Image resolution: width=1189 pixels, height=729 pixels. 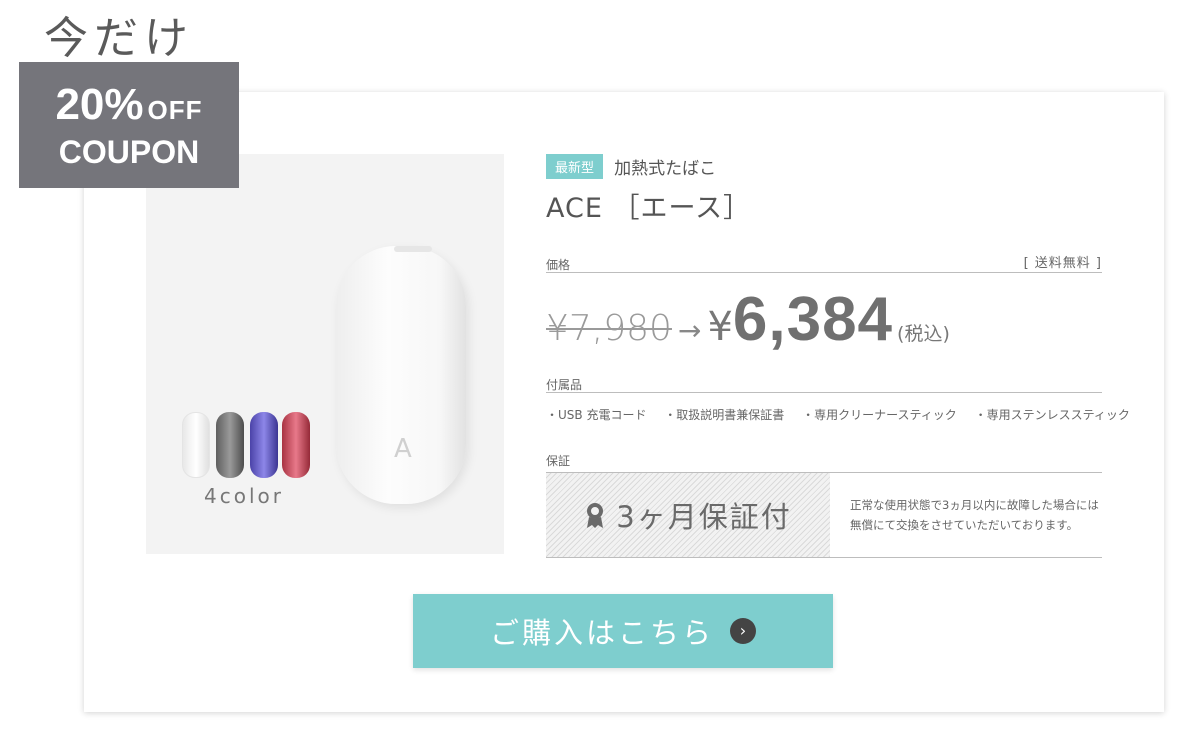 I want to click on coupon-discount: 20% OFF, so click(x=129, y=105).